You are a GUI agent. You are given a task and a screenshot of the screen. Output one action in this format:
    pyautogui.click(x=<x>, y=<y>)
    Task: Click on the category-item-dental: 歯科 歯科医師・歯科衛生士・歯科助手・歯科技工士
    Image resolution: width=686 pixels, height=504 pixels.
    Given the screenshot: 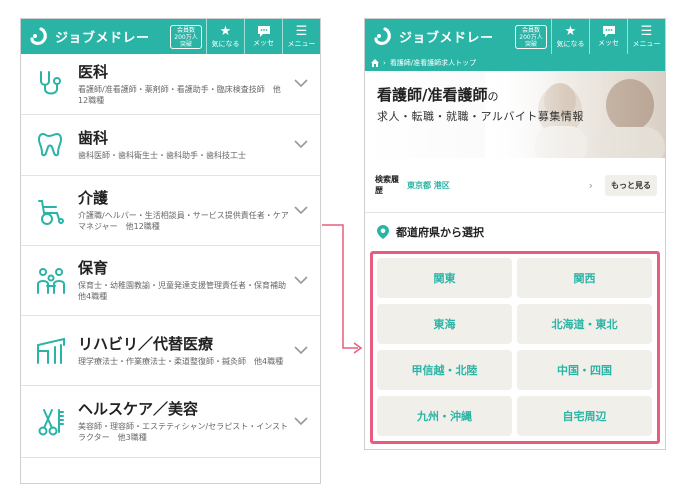 What is the action you would take?
    pyautogui.click(x=170, y=145)
    